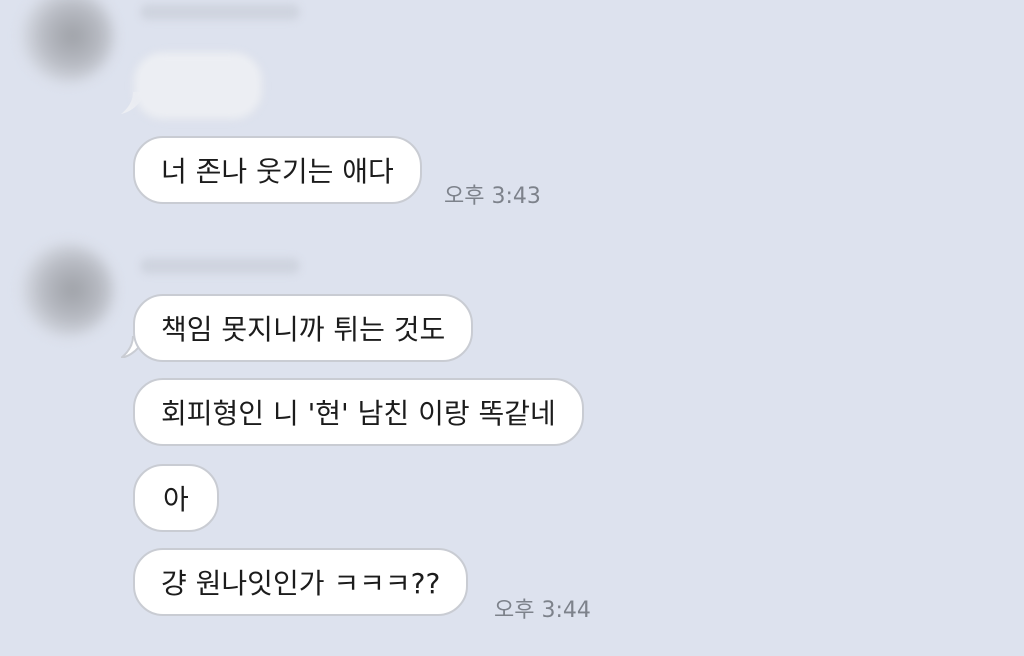 The height and width of the screenshot is (656, 1024). I want to click on message-text: 아, so click(176, 499).